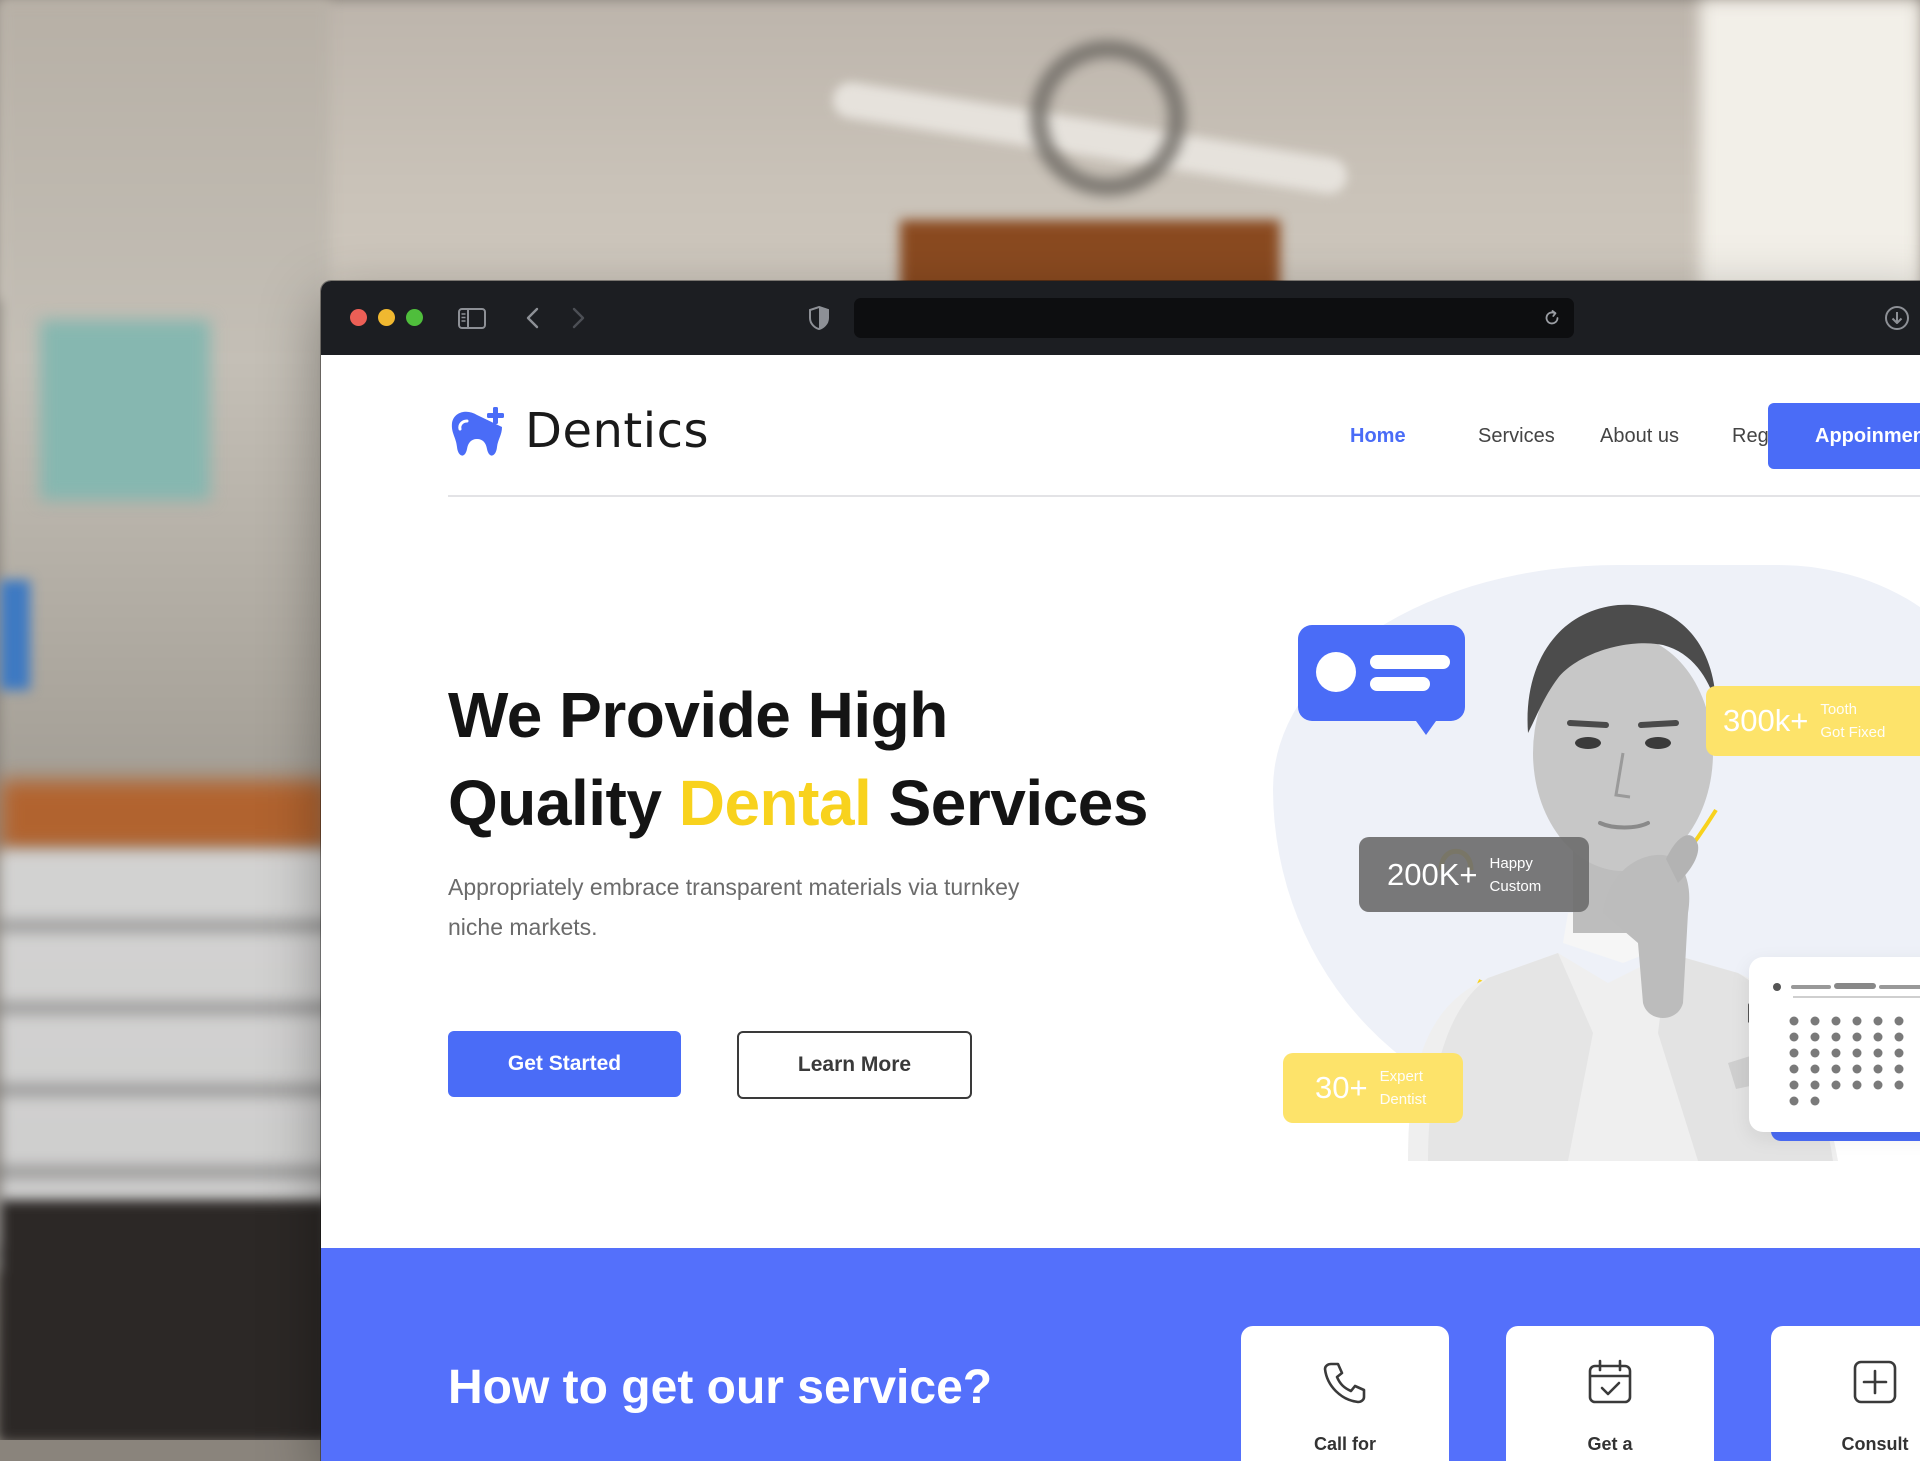 The width and height of the screenshot is (1920, 1461). What do you see at coordinates (1214, 318) in the screenshot?
I see `address-bar` at bounding box center [1214, 318].